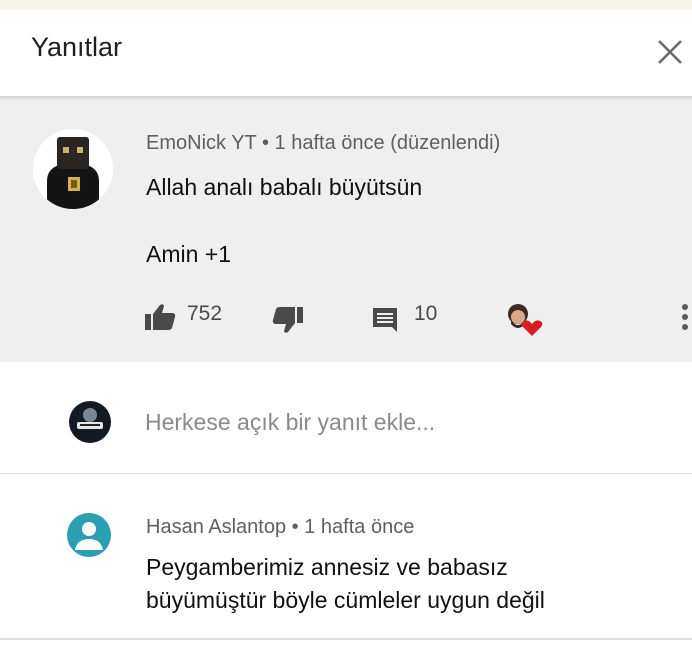  Describe the element at coordinates (288, 320) in the screenshot. I see `thumb-down-icon` at that location.